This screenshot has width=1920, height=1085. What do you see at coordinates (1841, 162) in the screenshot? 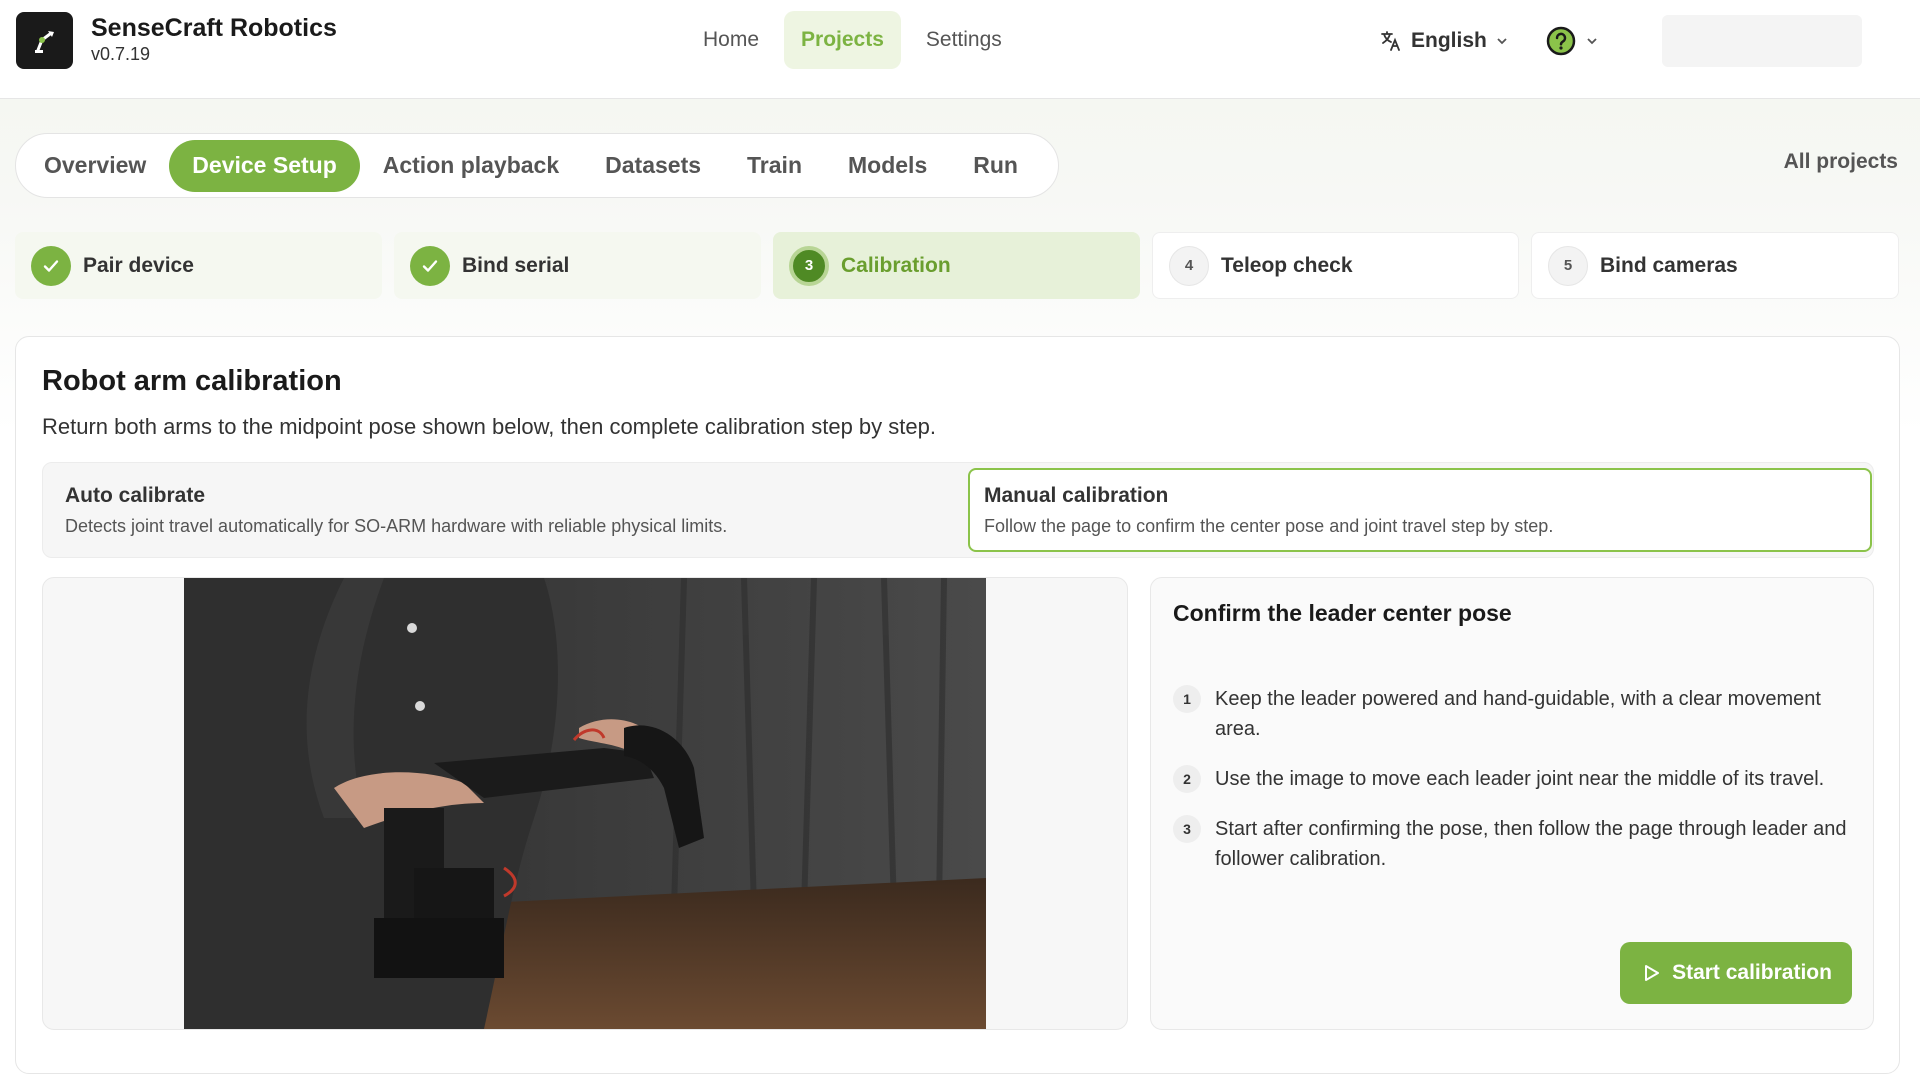
I see `all-projects-link: All projects` at bounding box center [1841, 162].